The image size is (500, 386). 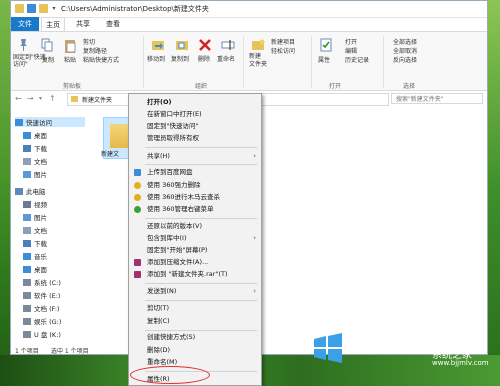 I want to click on copy-to-icon, so click(x=182, y=45).